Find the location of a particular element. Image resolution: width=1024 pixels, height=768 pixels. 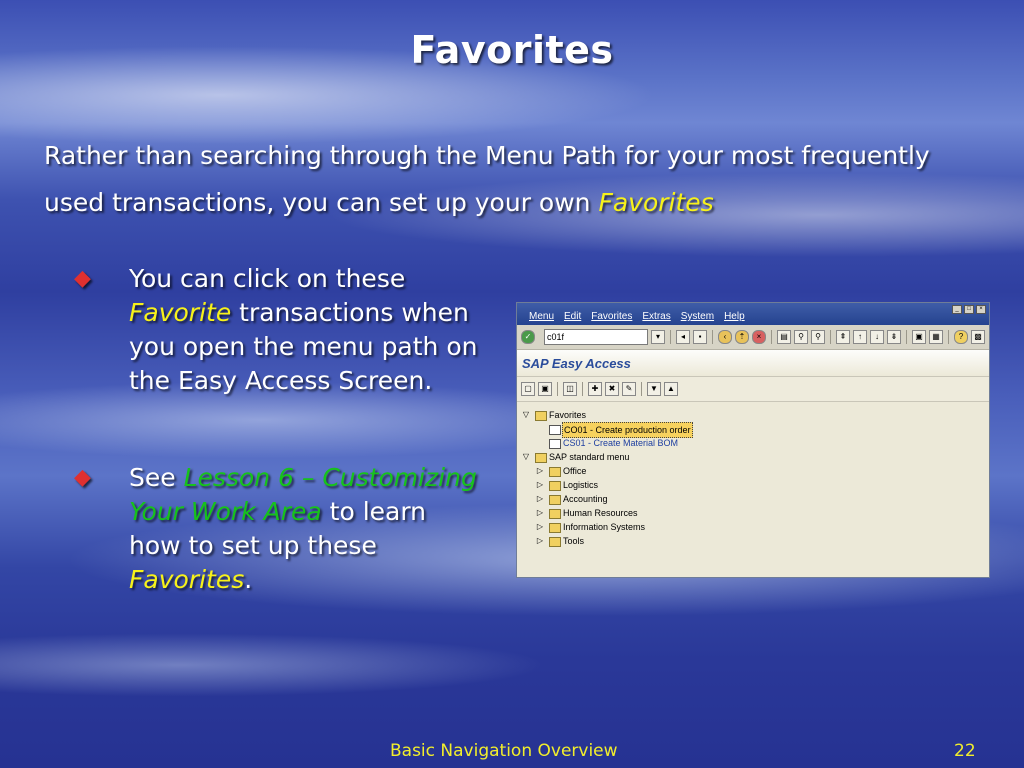

change-favorite-icon: ✎ is located at coordinates (629, 389).